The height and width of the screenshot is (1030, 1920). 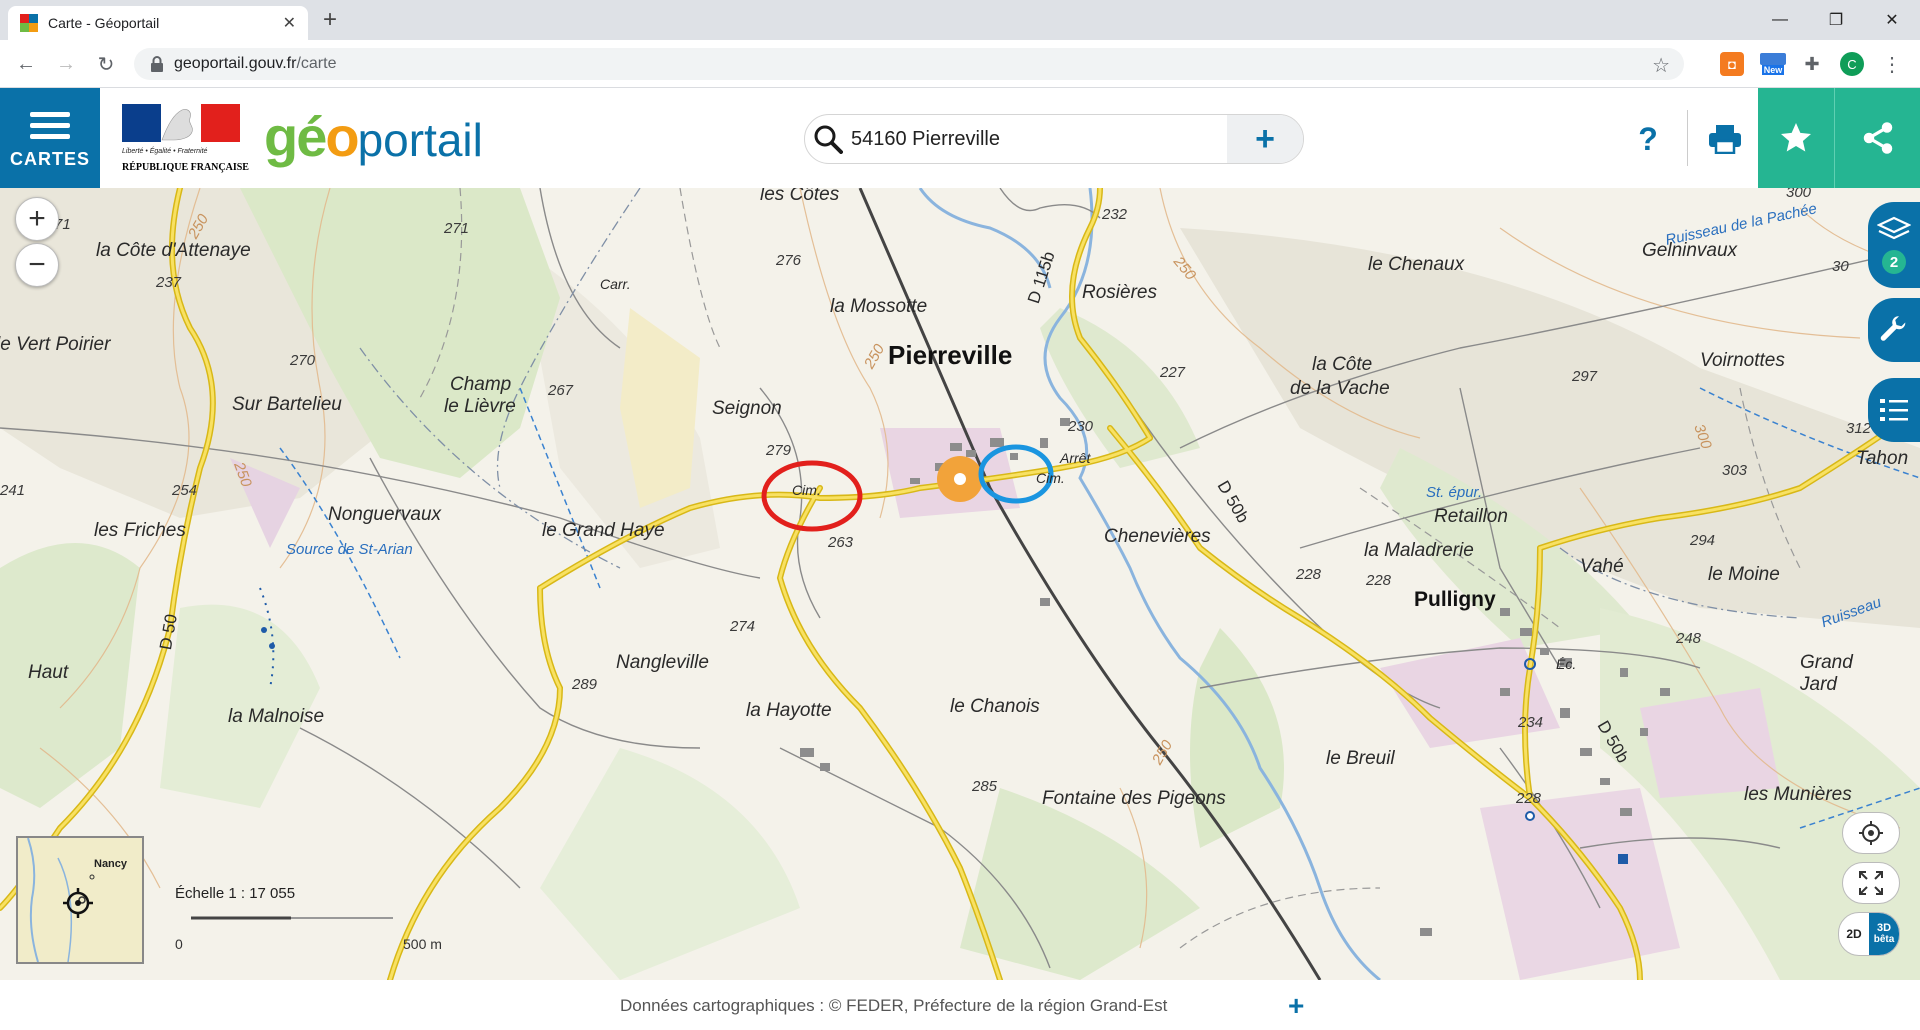 What do you see at coordinates (1773, 64) in the screenshot?
I see `extension-new-icon: New` at bounding box center [1773, 64].